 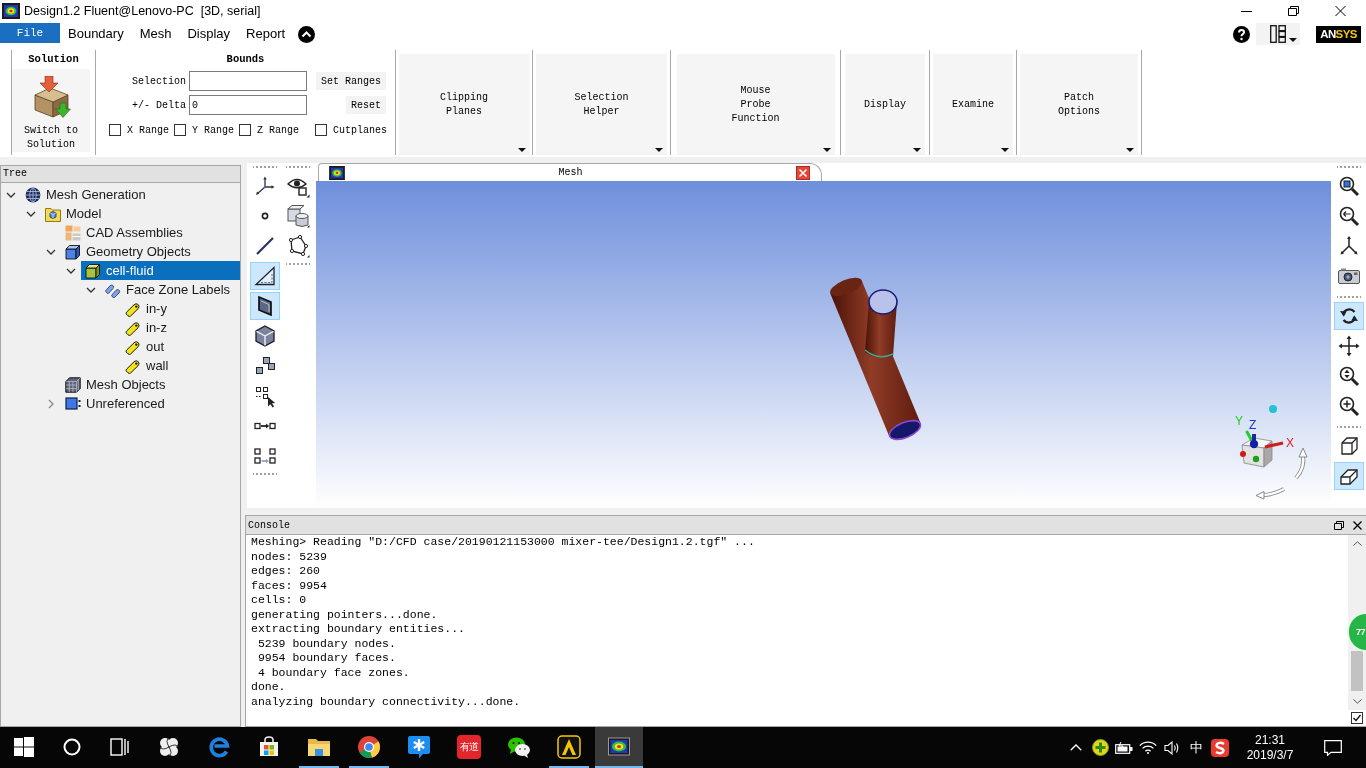 I want to click on peak-icon, so click(x=569, y=747).